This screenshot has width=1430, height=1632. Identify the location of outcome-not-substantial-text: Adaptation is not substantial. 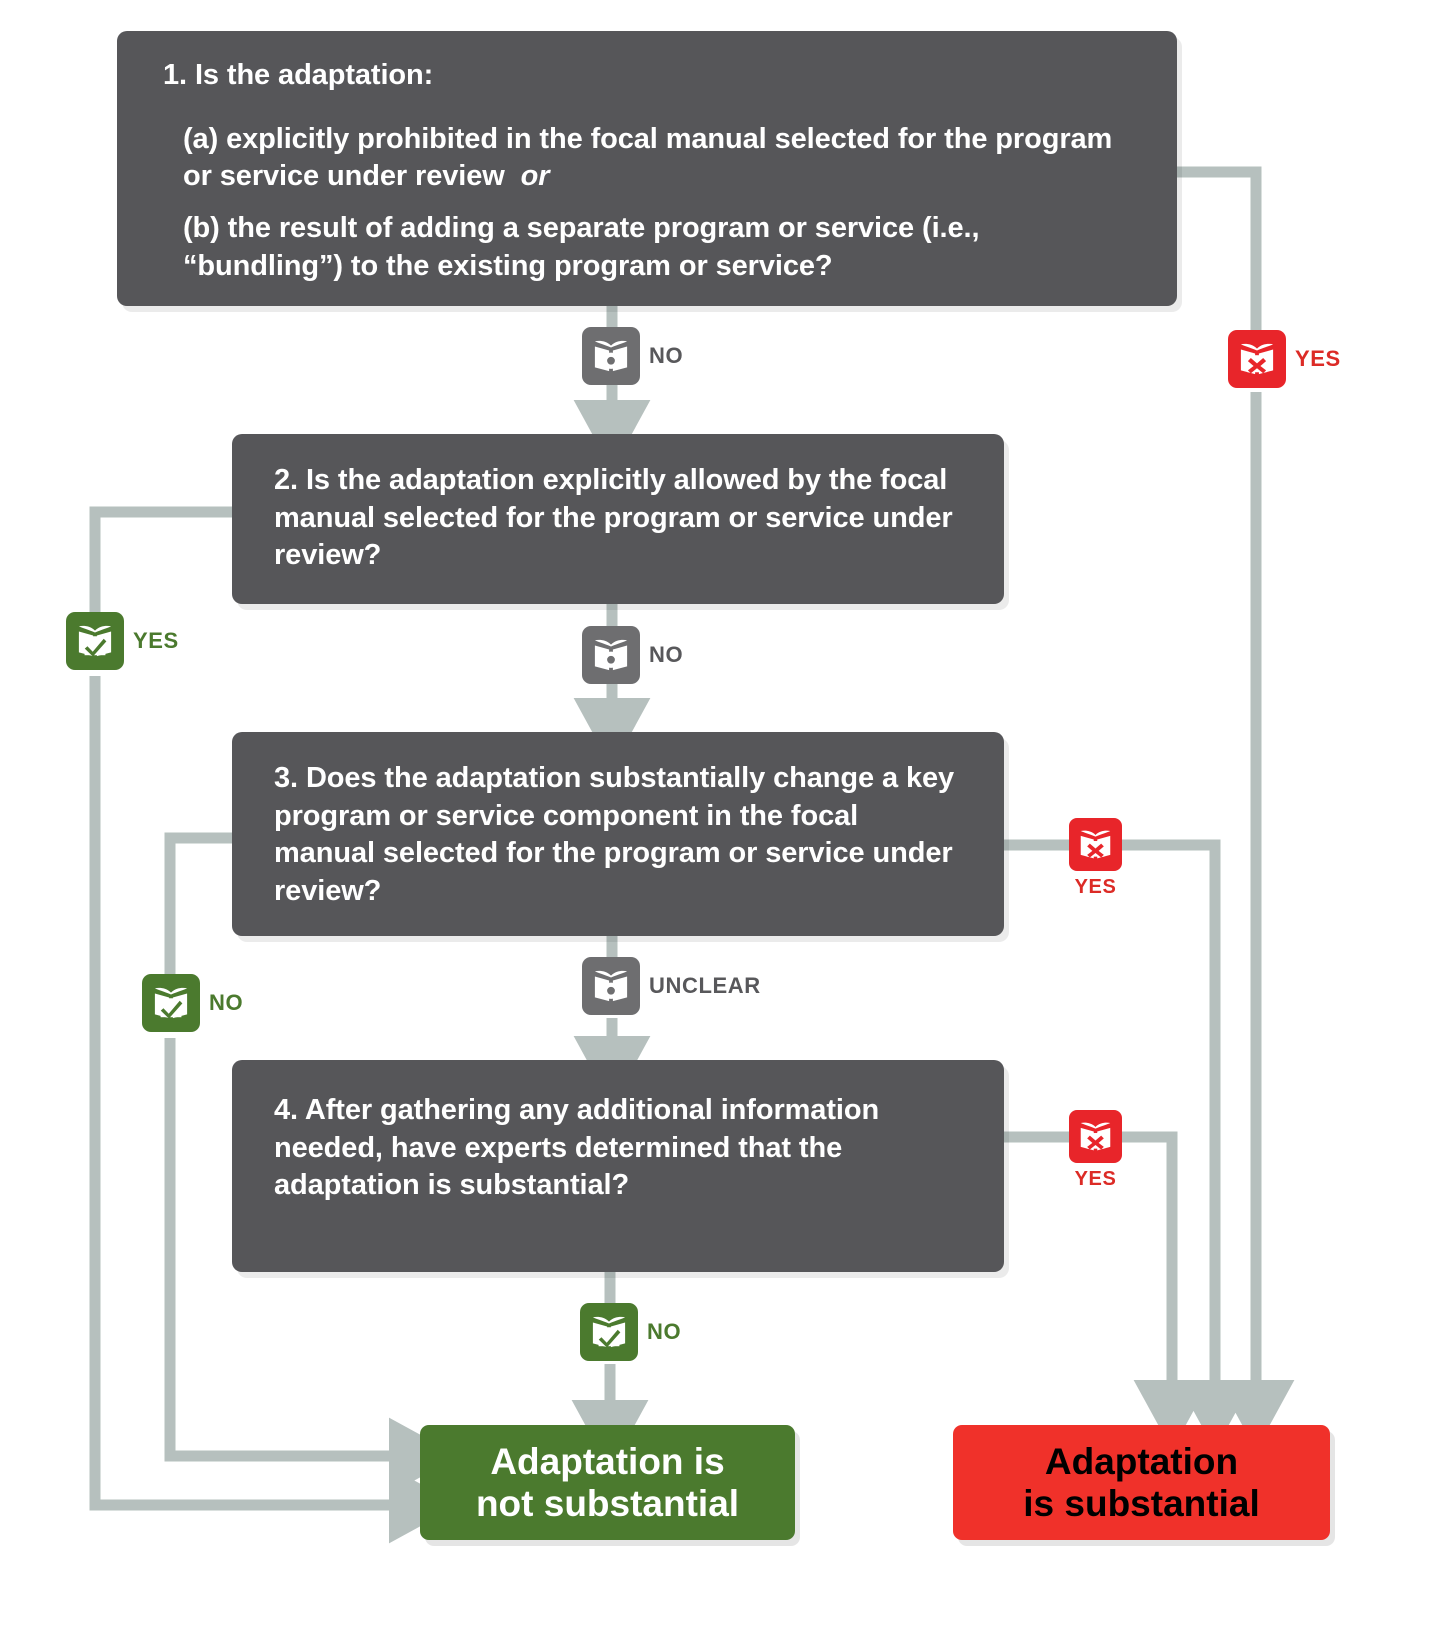
(607, 1482).